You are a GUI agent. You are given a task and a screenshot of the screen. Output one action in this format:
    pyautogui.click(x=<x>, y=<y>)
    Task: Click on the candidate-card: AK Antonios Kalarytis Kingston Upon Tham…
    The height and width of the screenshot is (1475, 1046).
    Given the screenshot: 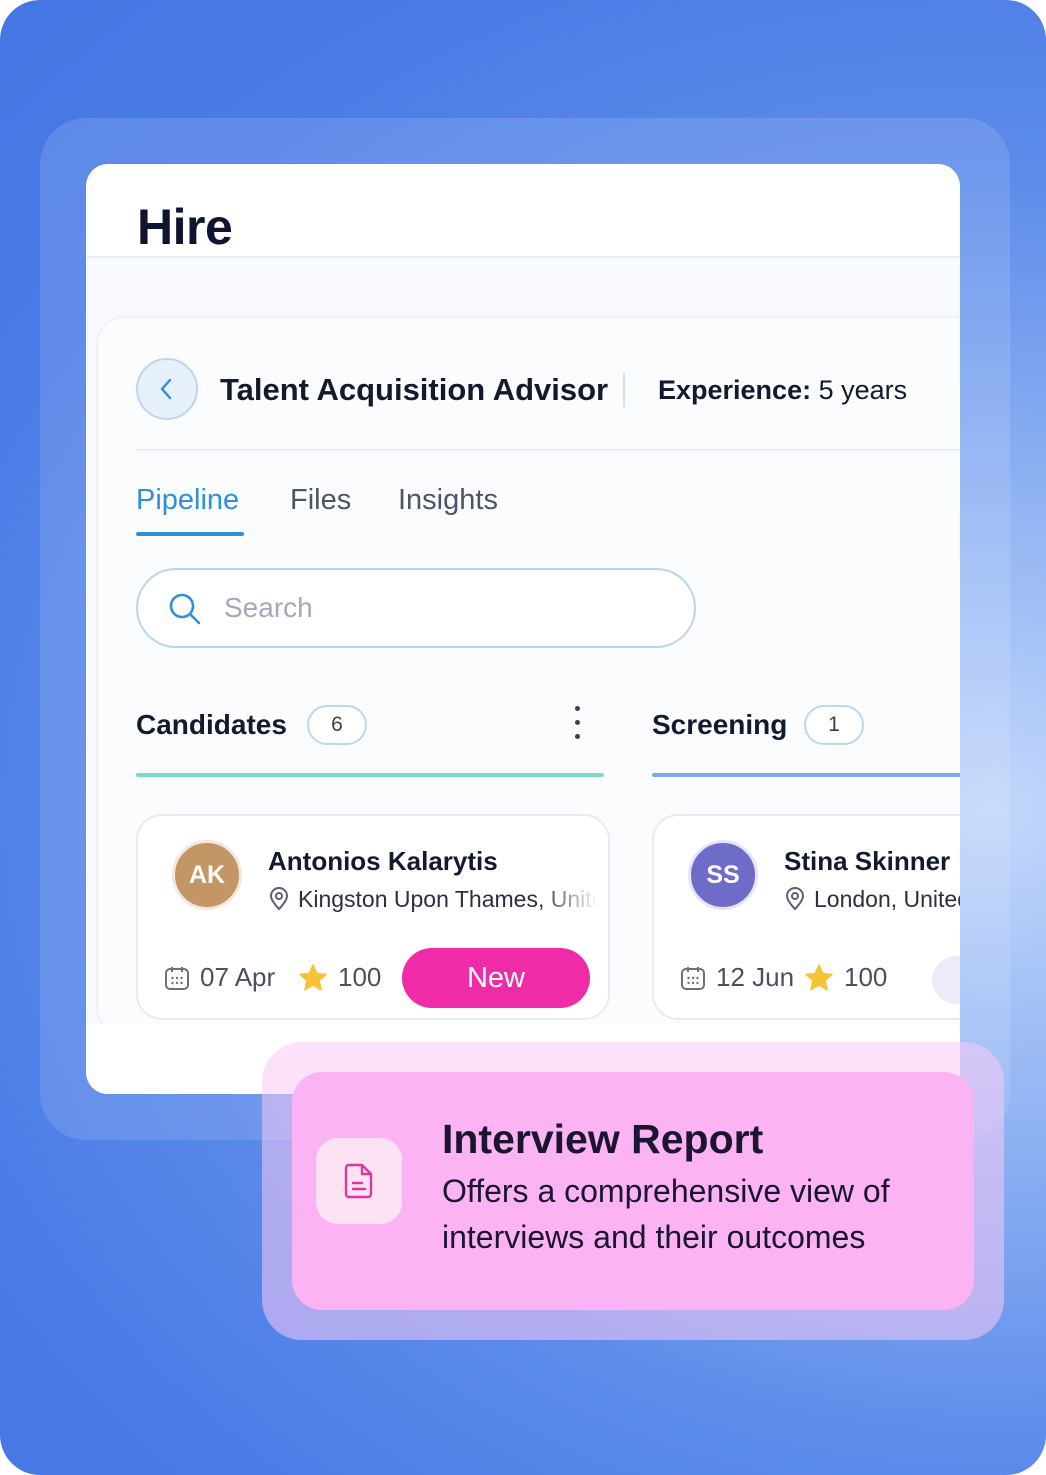 What is the action you would take?
    pyautogui.click(x=373, y=917)
    